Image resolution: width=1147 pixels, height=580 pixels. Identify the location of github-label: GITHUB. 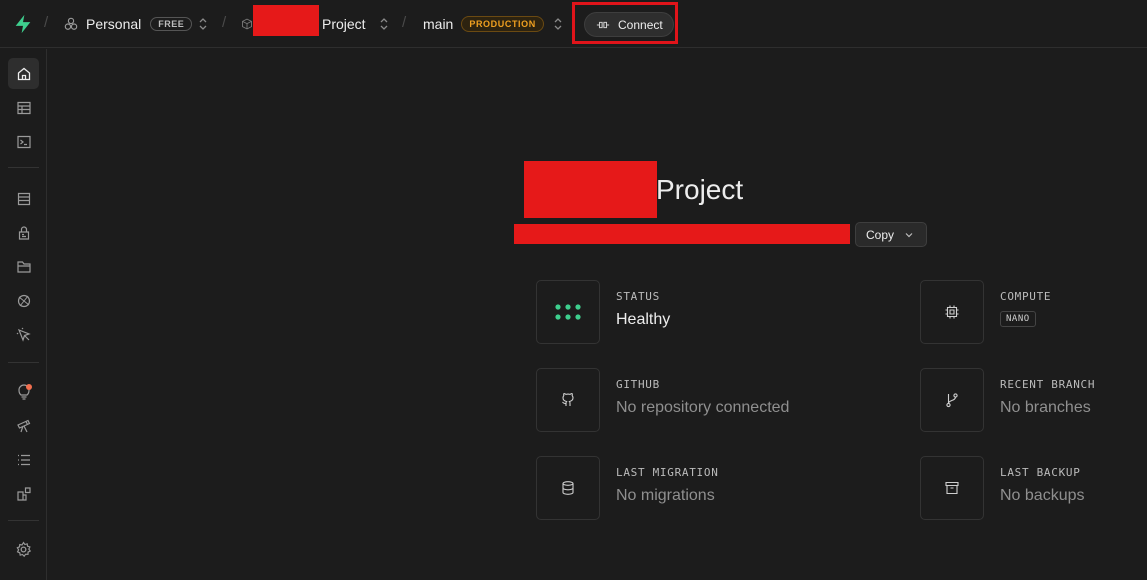
(638, 384).